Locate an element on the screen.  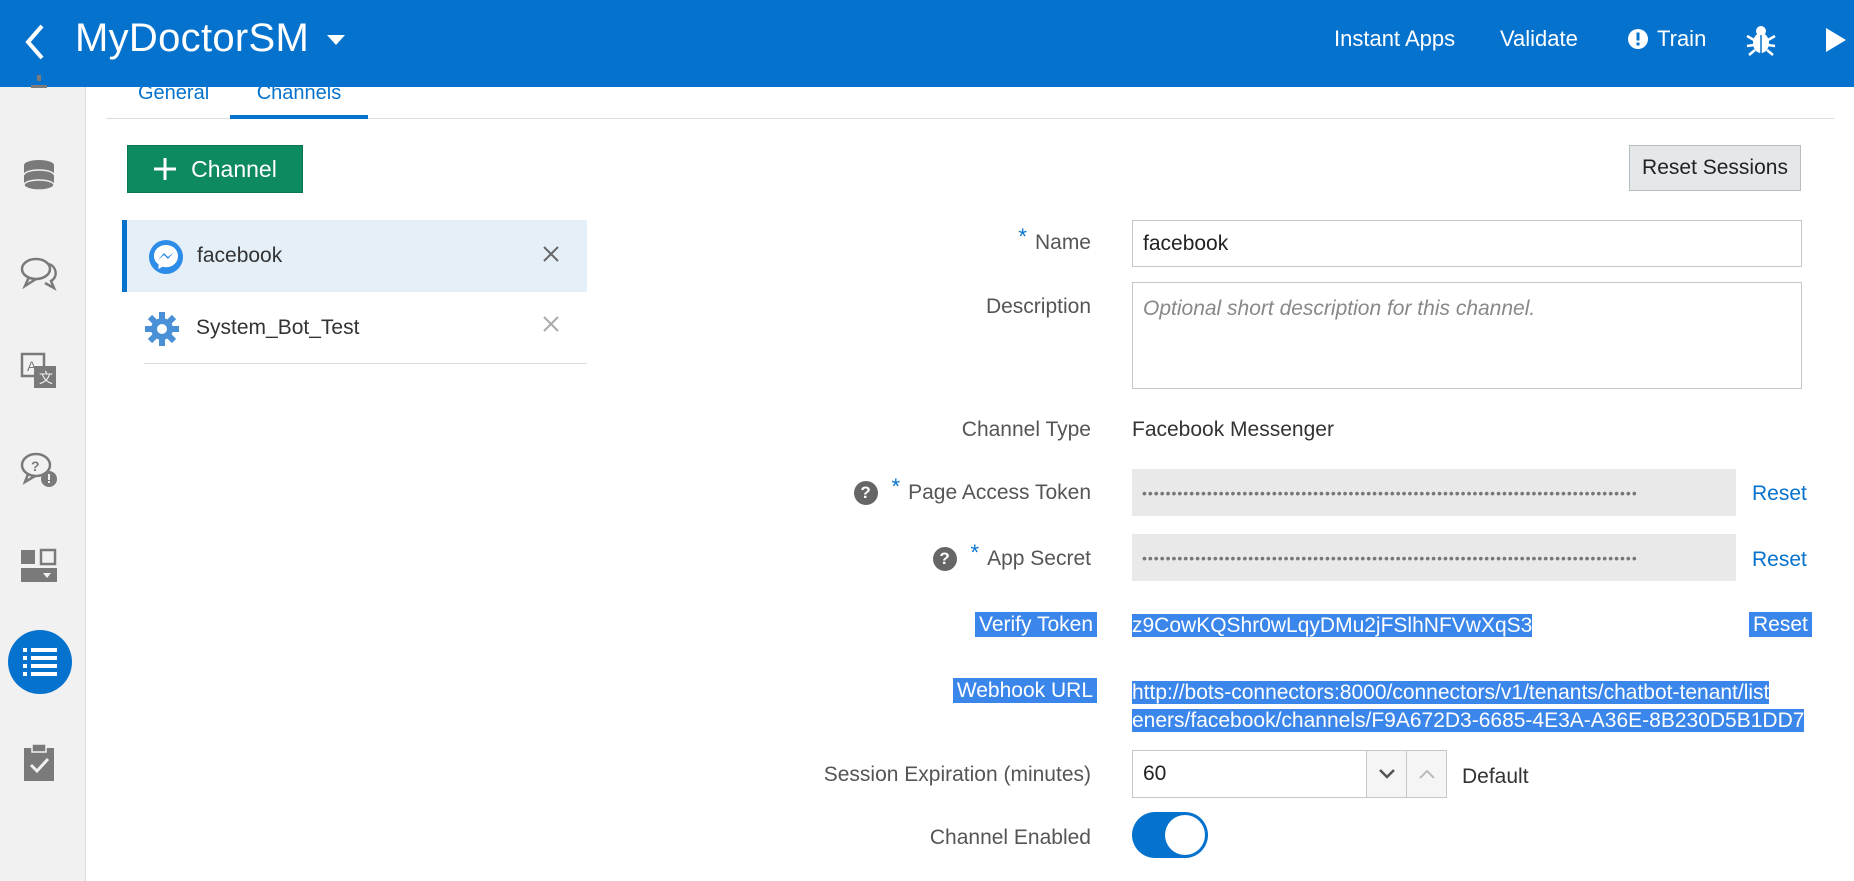
chat-bubbles-icon is located at coordinates (39, 273).